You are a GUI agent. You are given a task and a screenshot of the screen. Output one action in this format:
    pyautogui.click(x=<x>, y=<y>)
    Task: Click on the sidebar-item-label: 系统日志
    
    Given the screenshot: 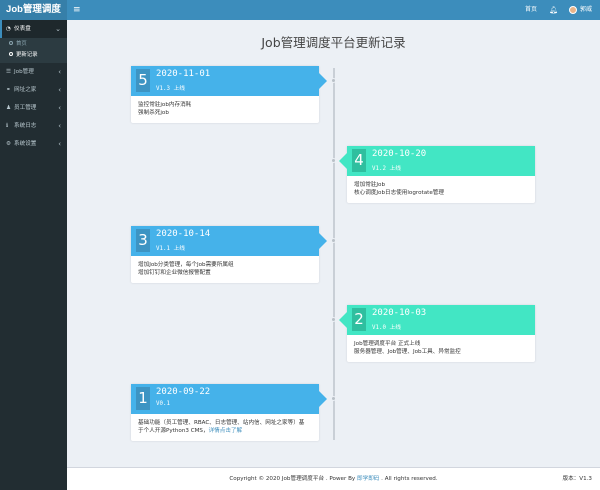 What is the action you would take?
    pyautogui.click(x=25, y=126)
    